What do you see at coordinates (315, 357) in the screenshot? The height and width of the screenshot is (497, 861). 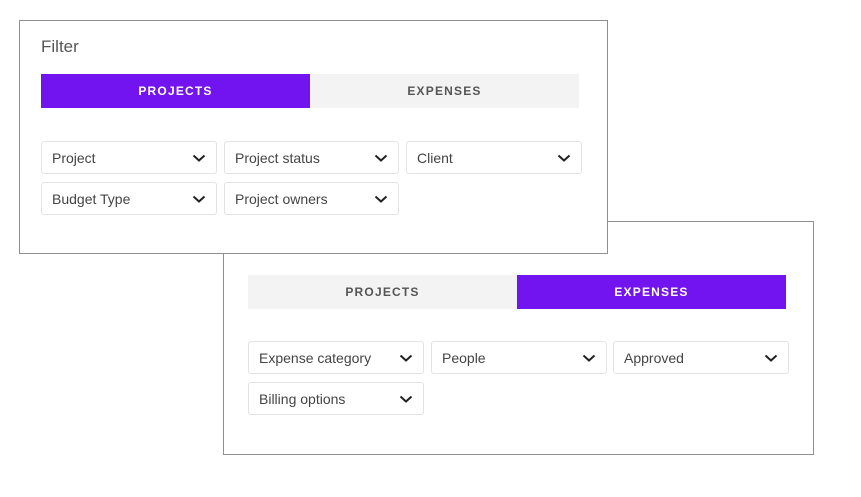 I see `dropdown-label: Expense category` at bounding box center [315, 357].